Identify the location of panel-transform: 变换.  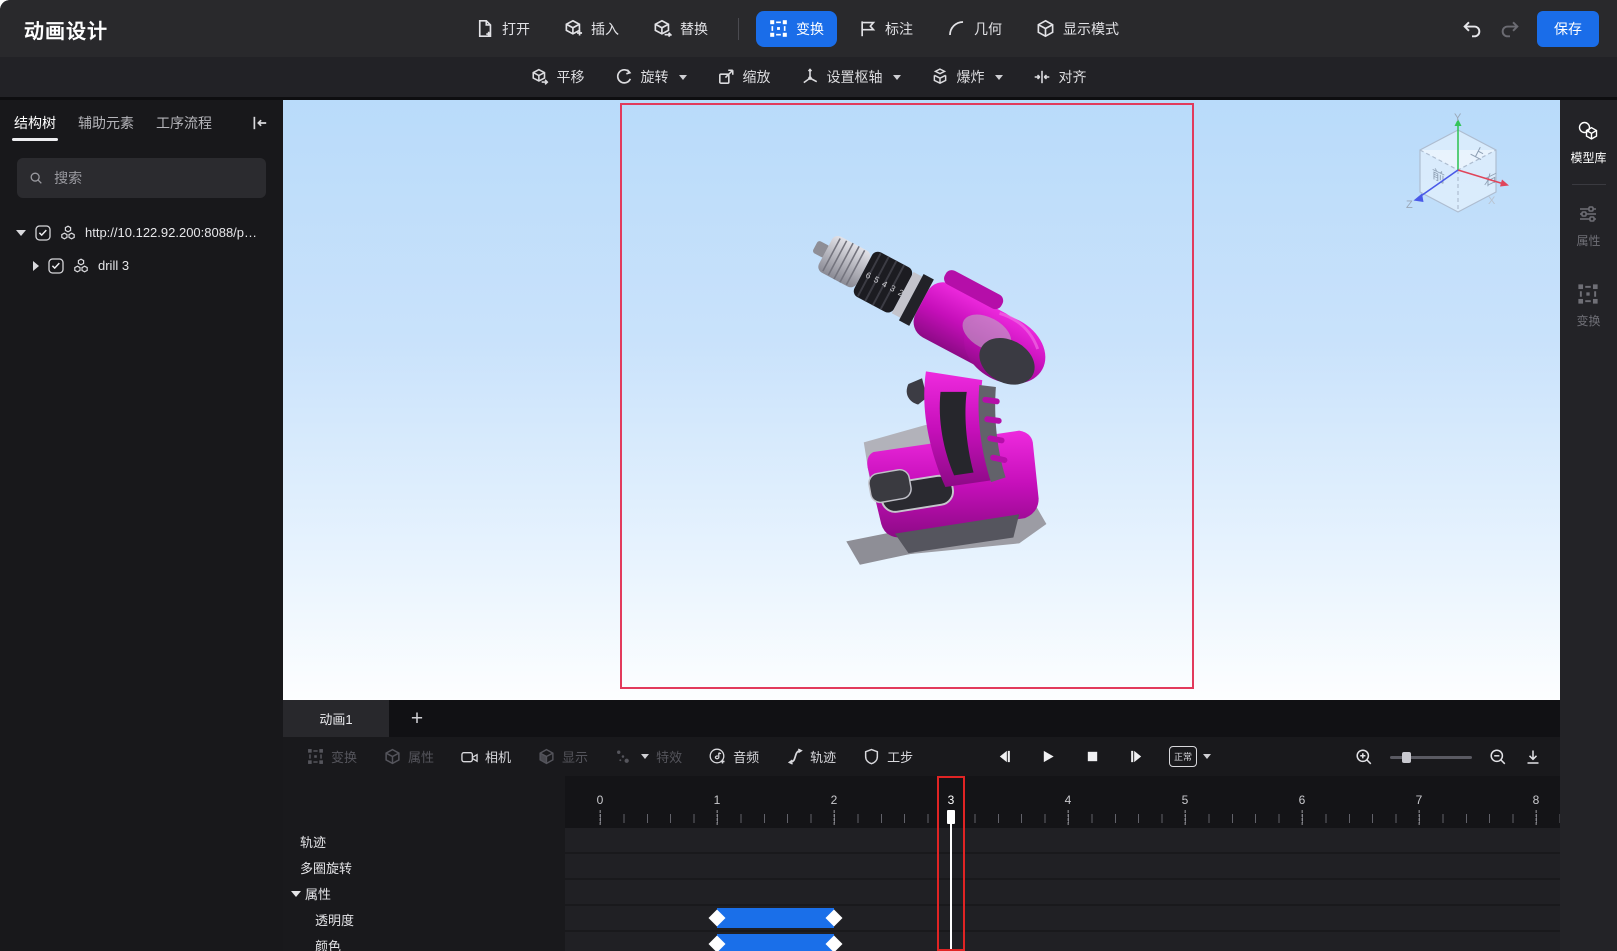
(1588, 306).